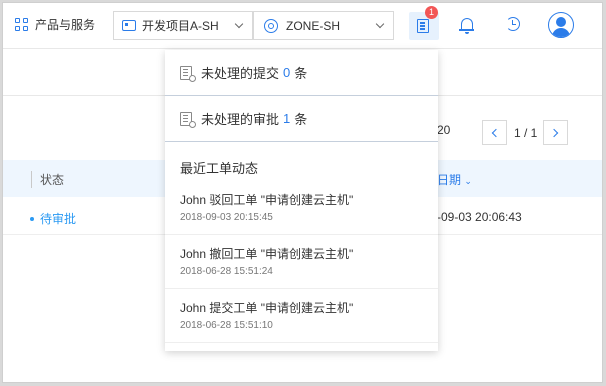 The image size is (606, 386). I want to click on pending-approvals: 未处理的审批 1 条, so click(301, 119).